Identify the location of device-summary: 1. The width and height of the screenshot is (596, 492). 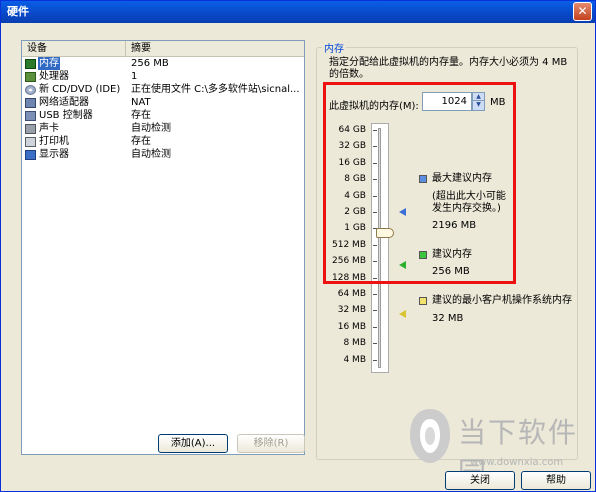
(134, 76).